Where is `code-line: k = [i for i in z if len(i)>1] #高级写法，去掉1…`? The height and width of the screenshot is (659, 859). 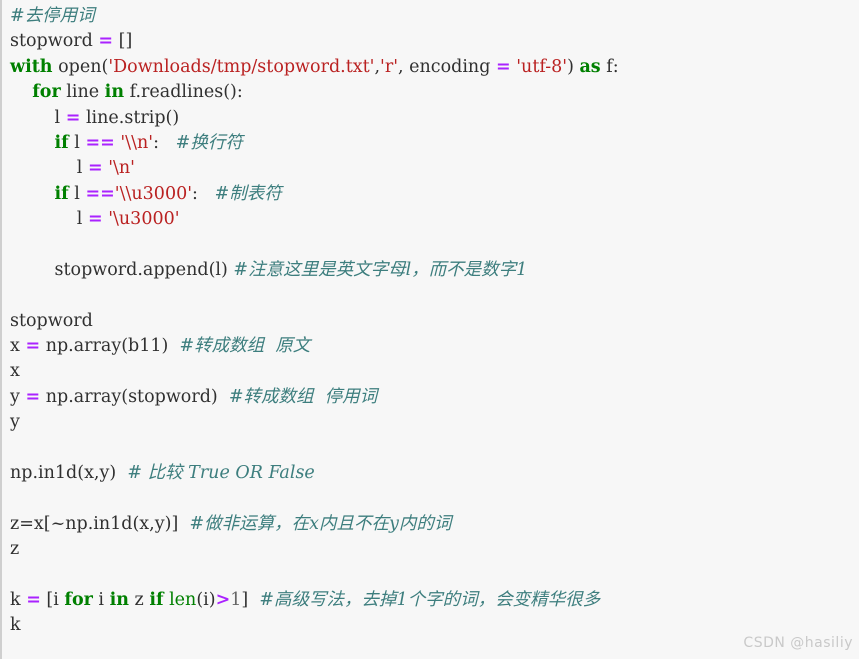
code-line: k = [i for i in z if len(i)>1] #高级写法，去掉1… is located at coordinates (314, 600).